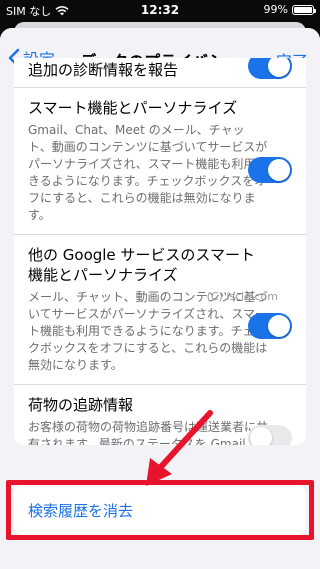  What do you see at coordinates (289, 9) in the screenshot?
I see `status-right: 99%` at bounding box center [289, 9].